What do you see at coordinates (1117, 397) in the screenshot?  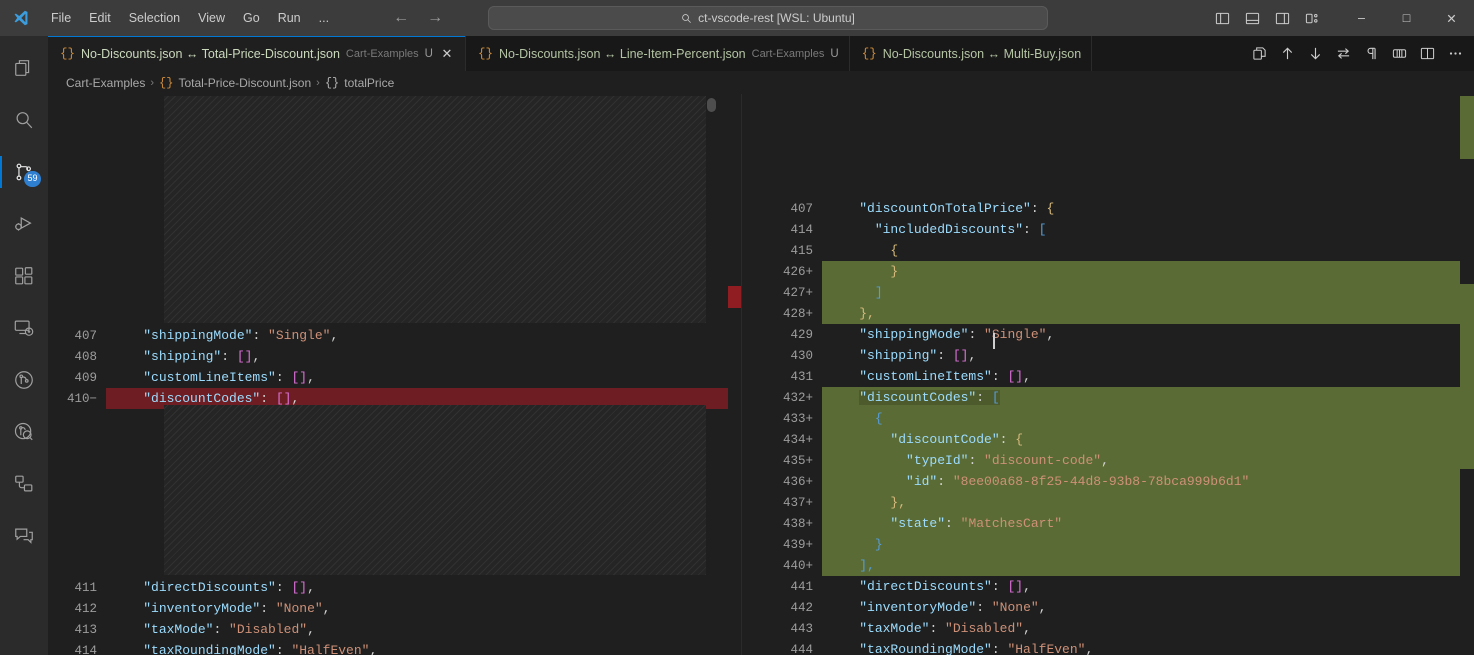 I see `code-line: 432+ "discountCodes": [` at bounding box center [1117, 397].